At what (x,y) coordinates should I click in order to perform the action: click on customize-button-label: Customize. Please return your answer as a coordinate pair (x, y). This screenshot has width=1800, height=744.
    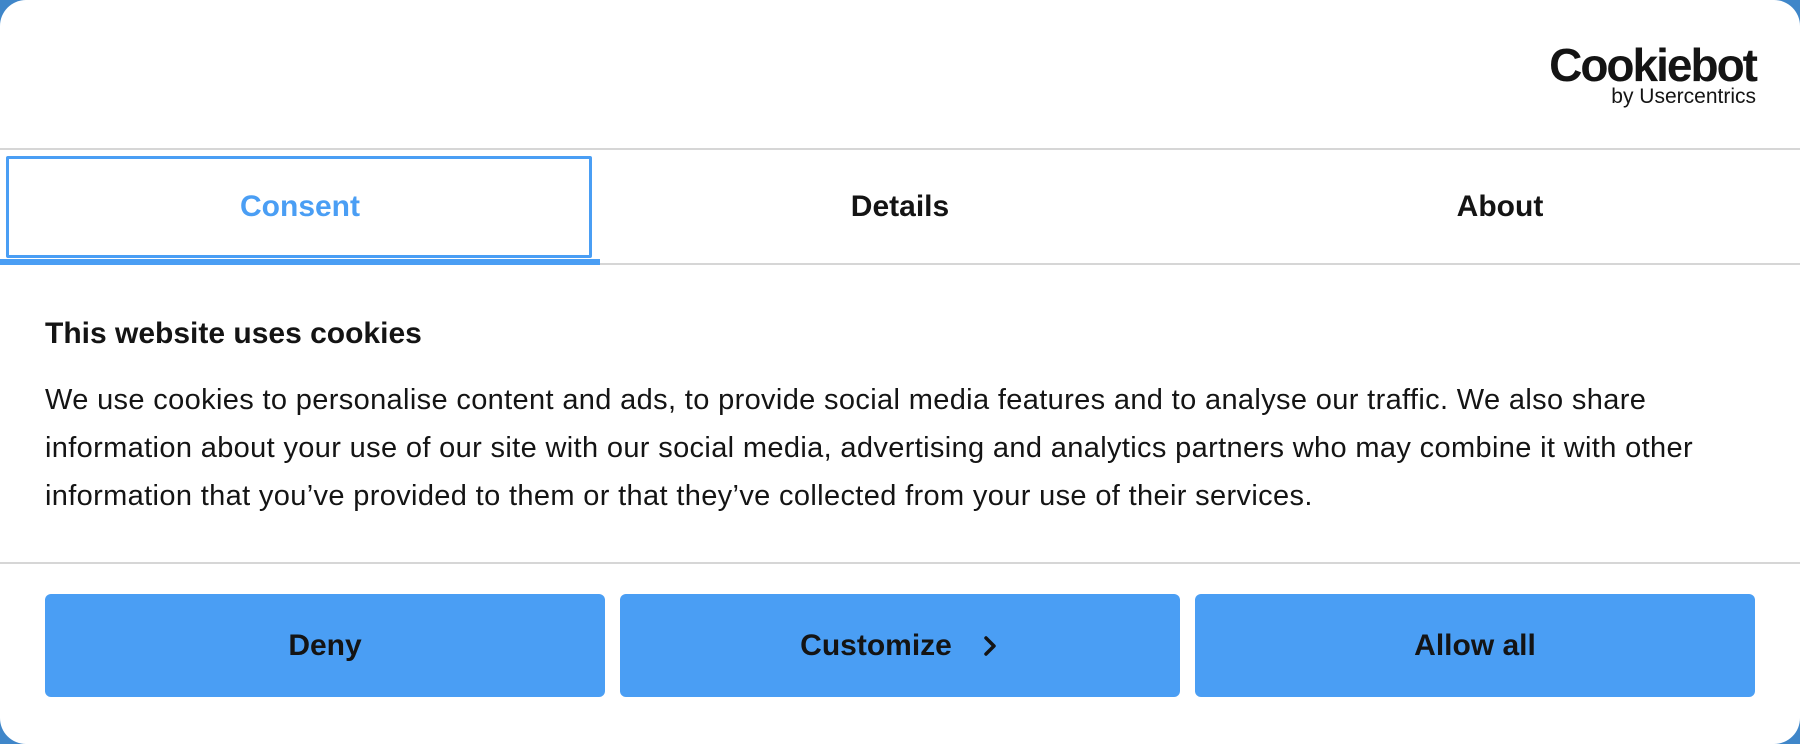
    Looking at the image, I should click on (876, 645).